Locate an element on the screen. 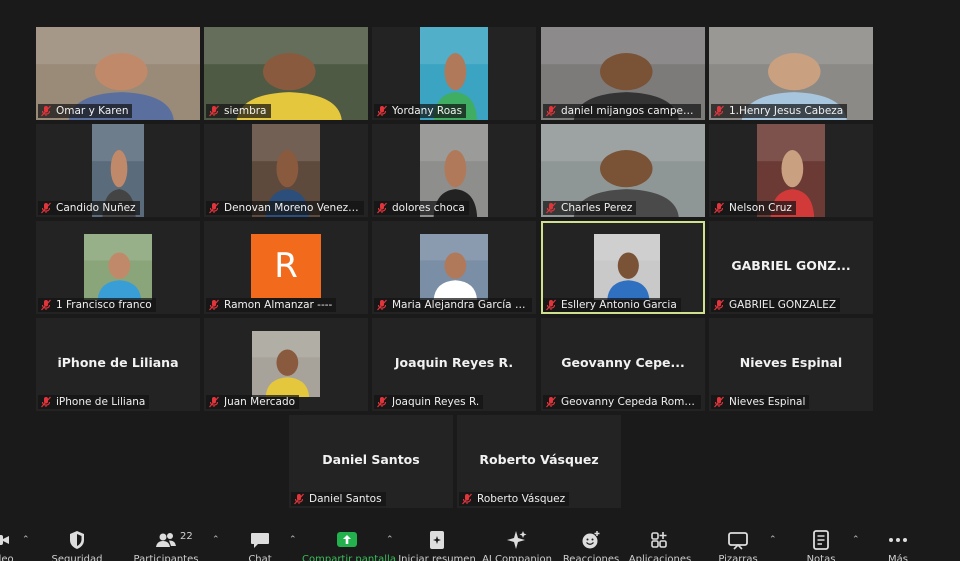 The width and height of the screenshot is (960, 561). participant-tile: Geovanny Cepe... Geovanny Cepeda Romero is located at coordinates (623, 364).